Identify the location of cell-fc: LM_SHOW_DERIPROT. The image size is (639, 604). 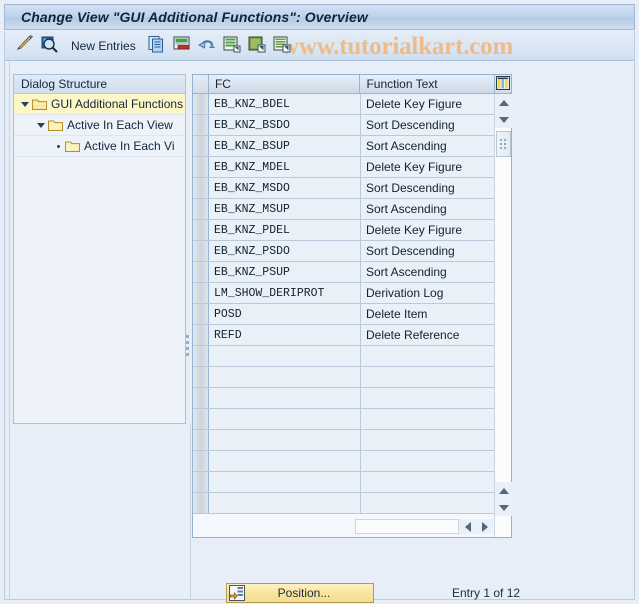
(285, 293).